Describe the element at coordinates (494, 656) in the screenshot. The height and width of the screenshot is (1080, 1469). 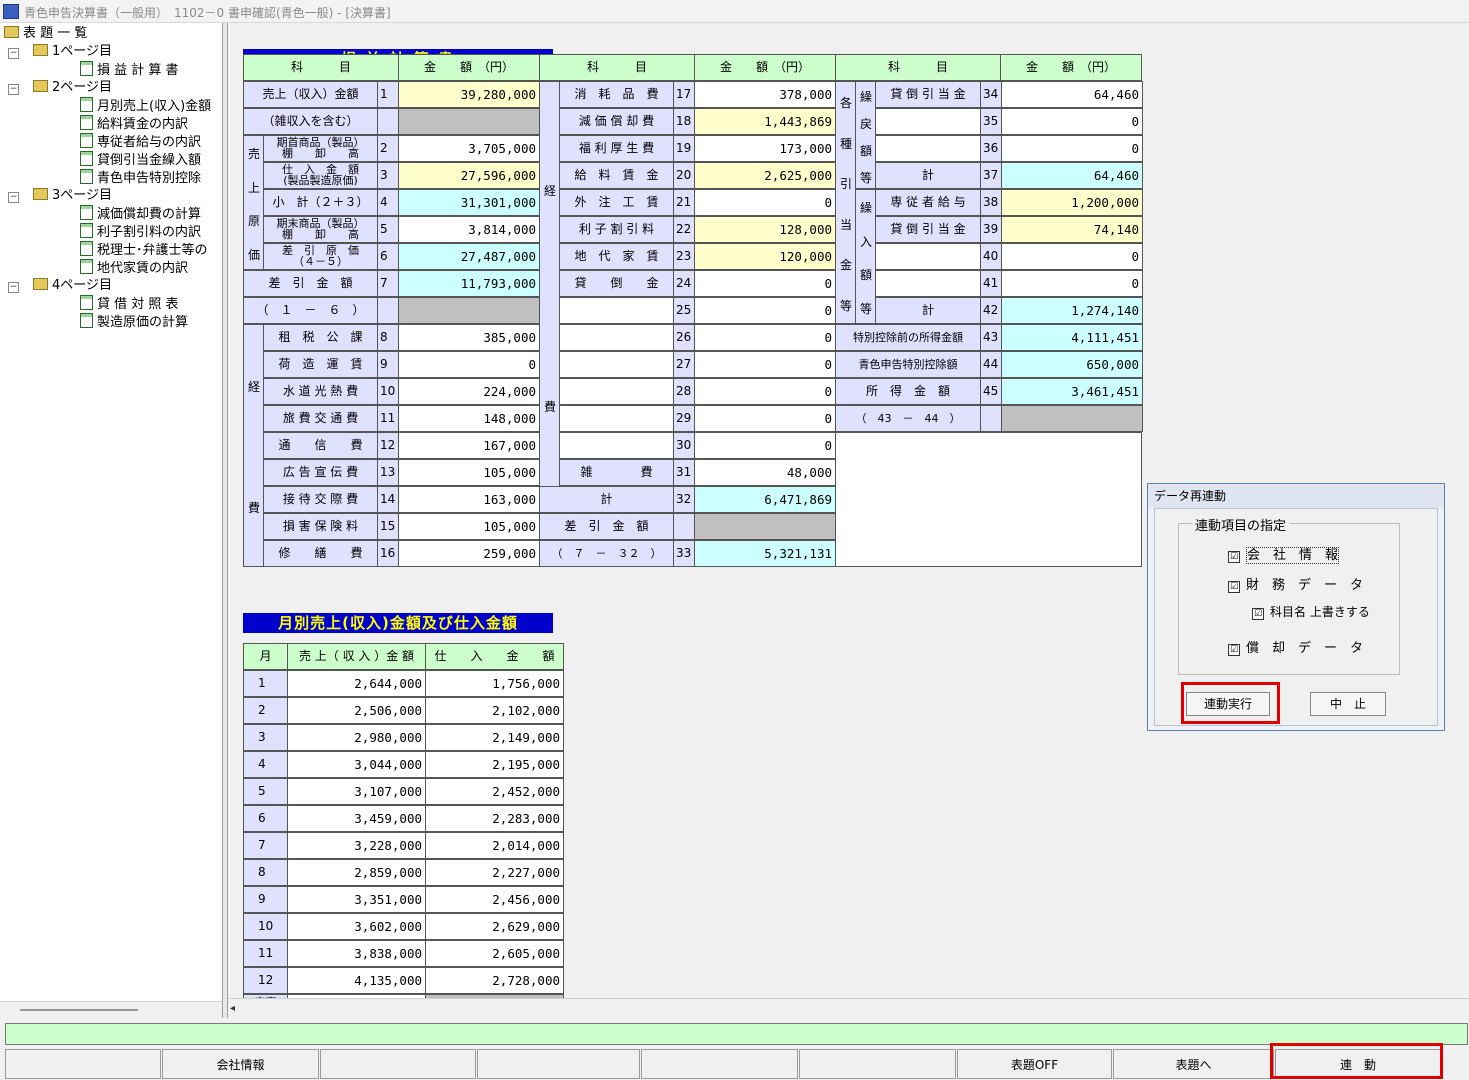
I see `monthly-header: 仕 入 金 額` at that location.